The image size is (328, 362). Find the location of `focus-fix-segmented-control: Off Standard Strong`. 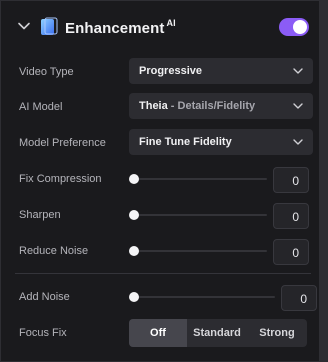

focus-fix-segmented-control: Off Standard Strong is located at coordinates (218, 333).